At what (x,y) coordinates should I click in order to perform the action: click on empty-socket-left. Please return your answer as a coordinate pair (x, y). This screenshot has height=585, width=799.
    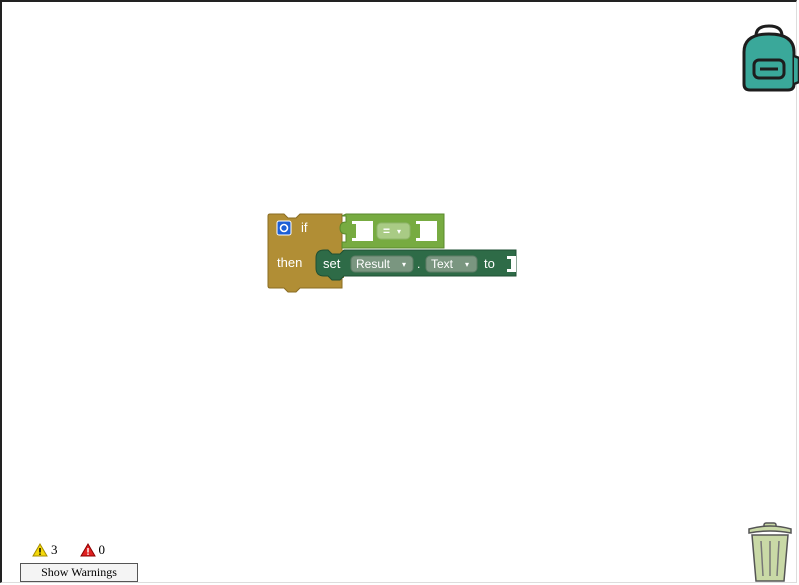
    Looking at the image, I should click on (362, 231).